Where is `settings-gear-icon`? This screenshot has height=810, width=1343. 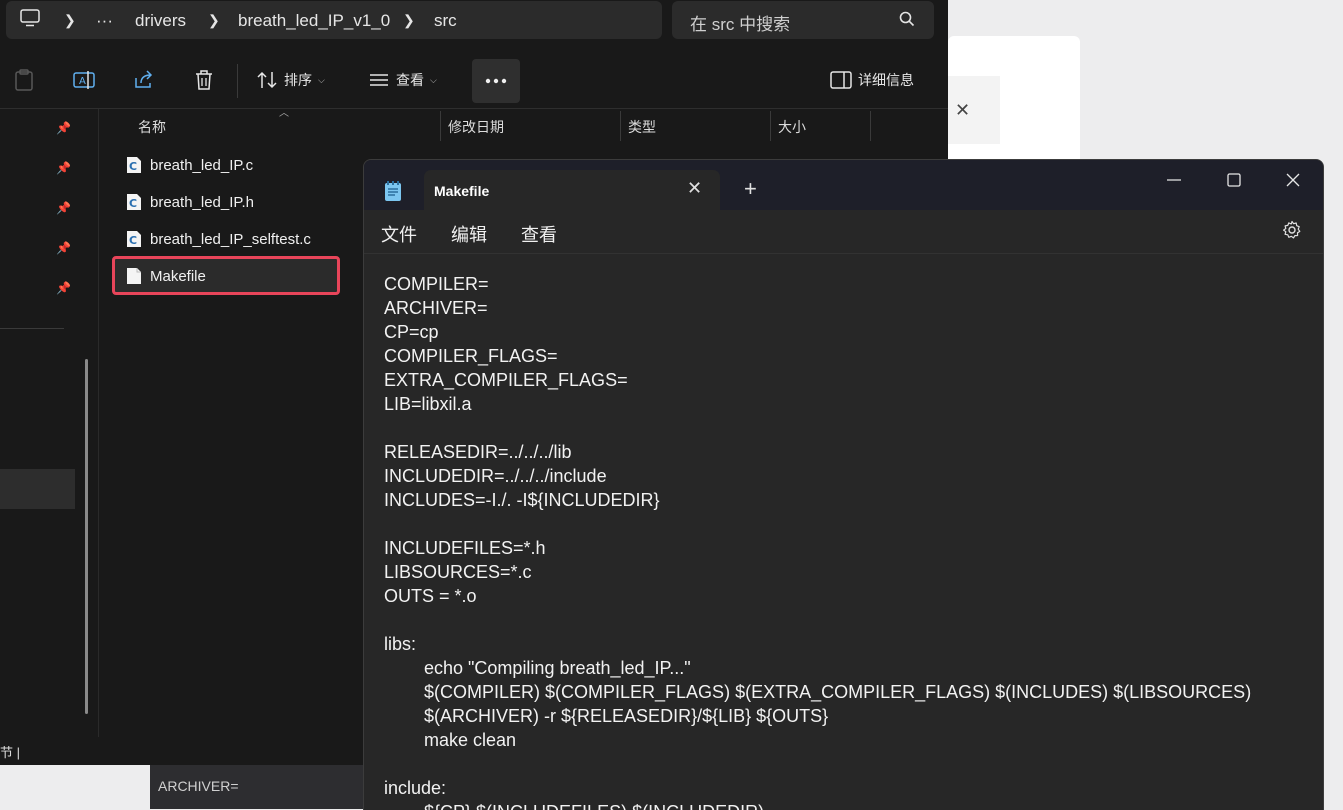 settings-gear-icon is located at coordinates (1292, 232).